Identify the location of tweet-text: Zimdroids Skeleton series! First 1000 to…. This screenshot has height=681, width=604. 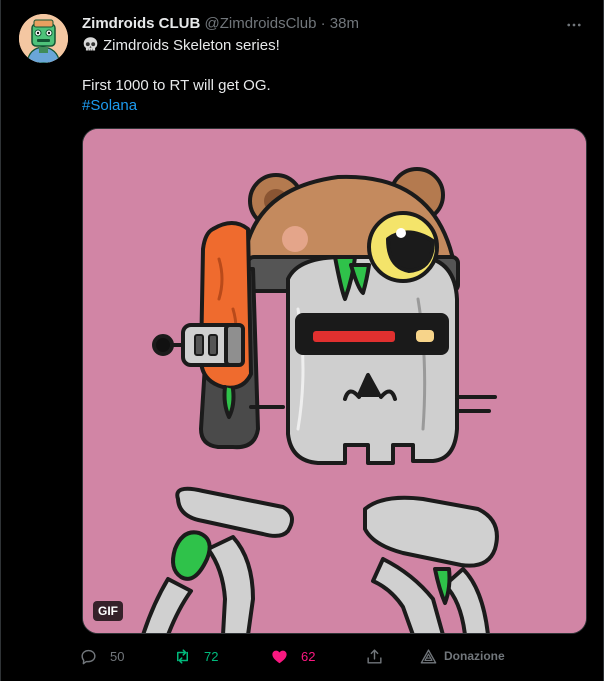
(332, 76).